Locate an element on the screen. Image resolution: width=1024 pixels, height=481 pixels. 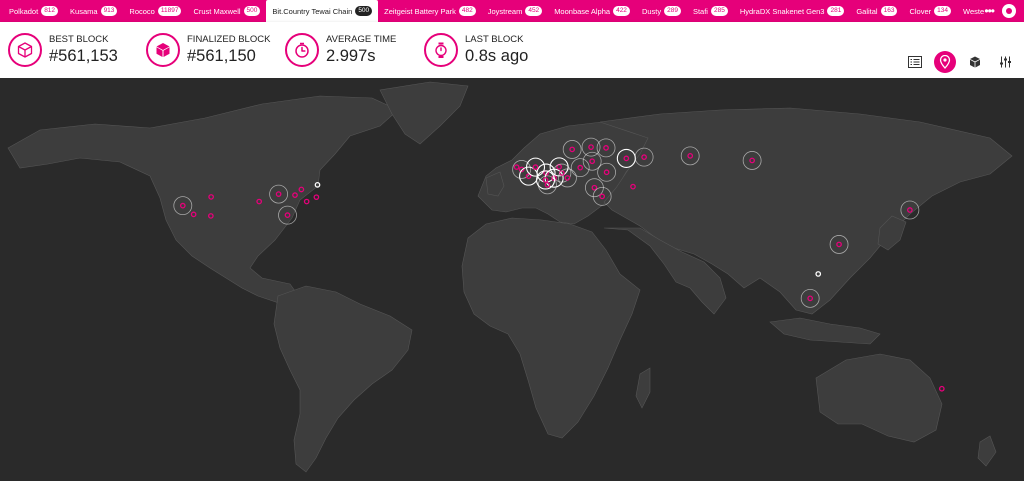
chain-tab: Joystream 452 is located at coordinates (515, 11).